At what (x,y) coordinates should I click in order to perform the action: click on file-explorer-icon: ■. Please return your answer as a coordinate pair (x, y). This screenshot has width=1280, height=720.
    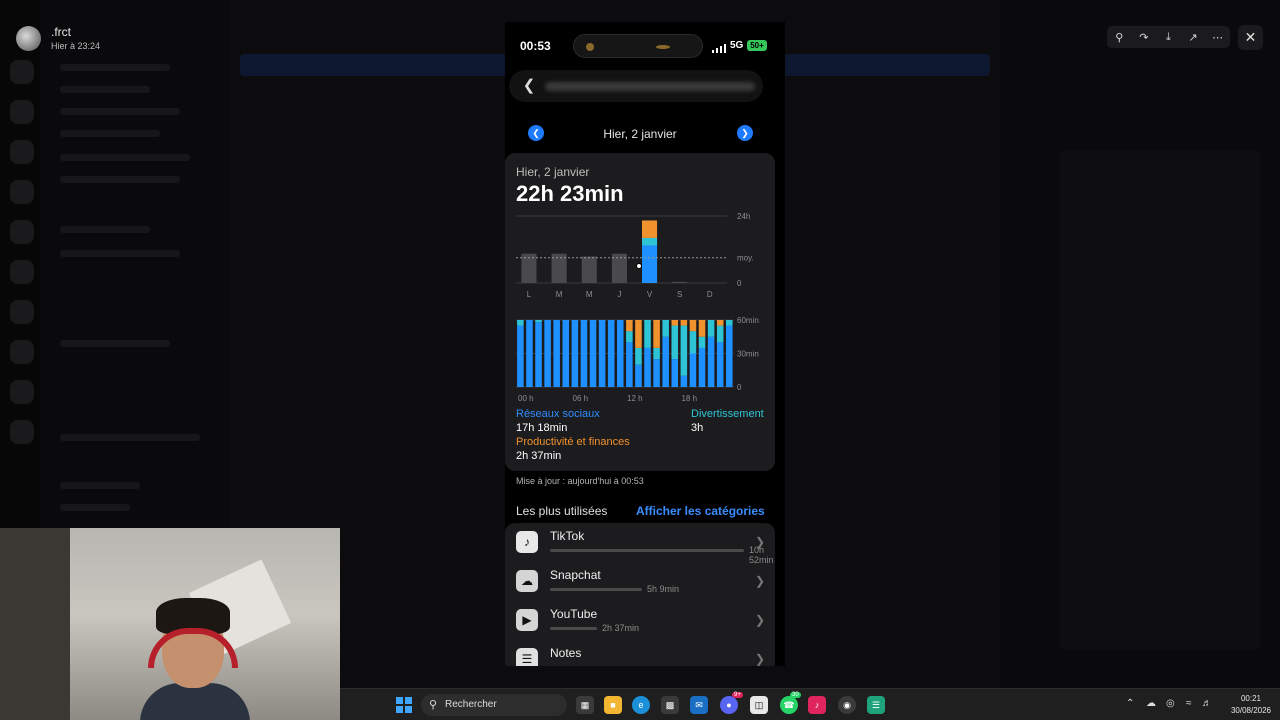
    Looking at the image, I should click on (613, 705).